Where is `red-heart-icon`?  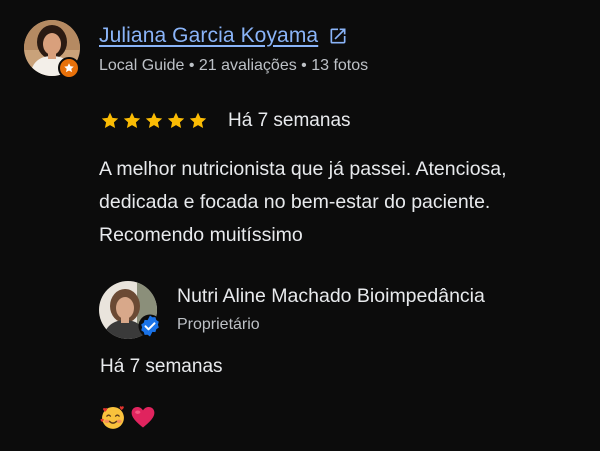
red-heart-icon is located at coordinates (143, 417).